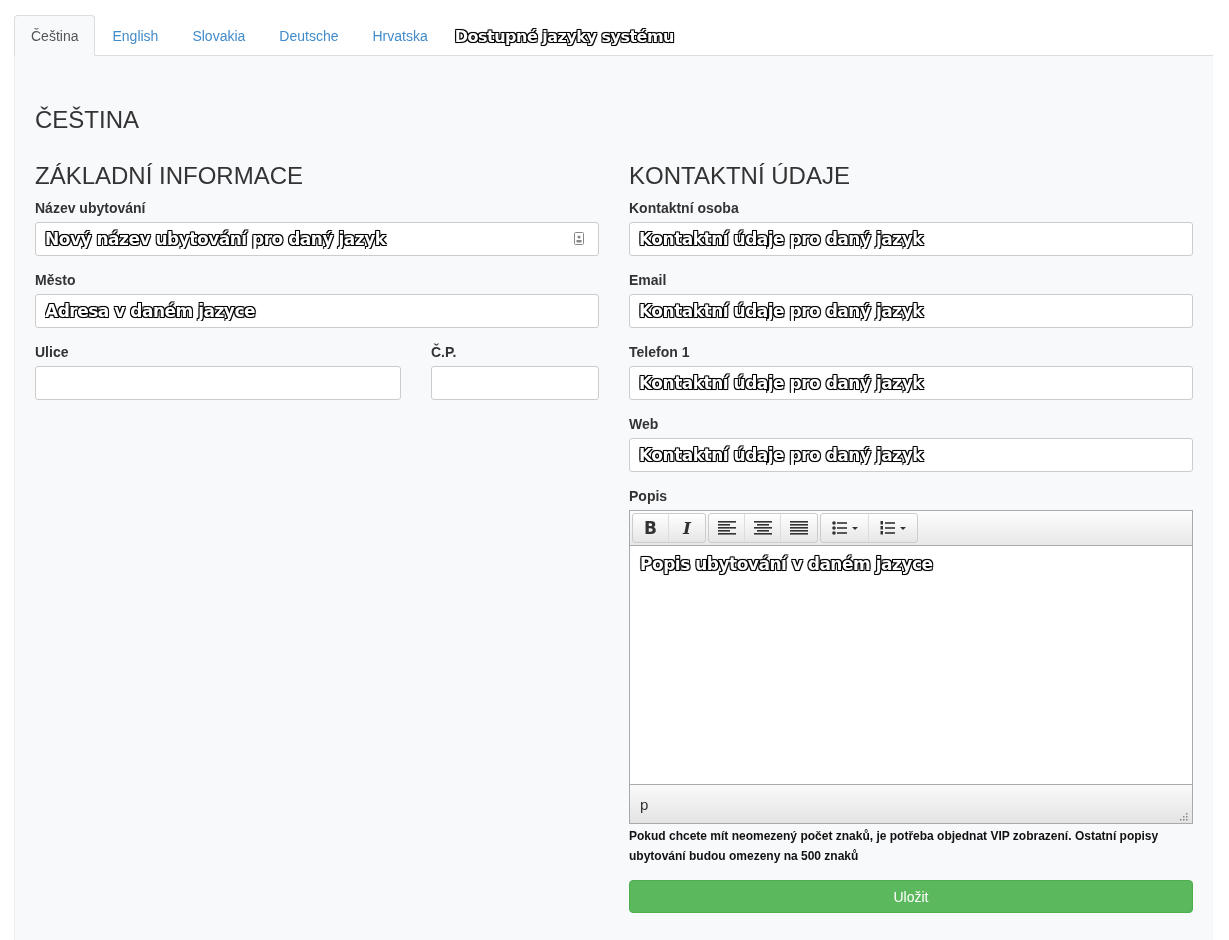 Image resolution: width=1229 pixels, height=940 pixels. I want to click on character-limit-note: Pokud chcete mít neomezený počet znaků, je potřeba objednat VIP zobrazení. Ostatní popisy ubytování budou omezeny na 500 znaků, so click(894, 846).